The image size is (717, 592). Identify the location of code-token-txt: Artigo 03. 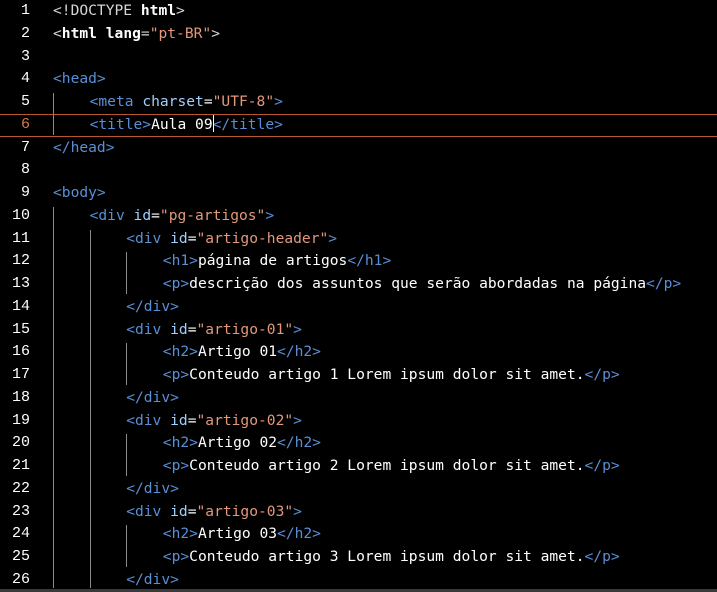
(237, 534).